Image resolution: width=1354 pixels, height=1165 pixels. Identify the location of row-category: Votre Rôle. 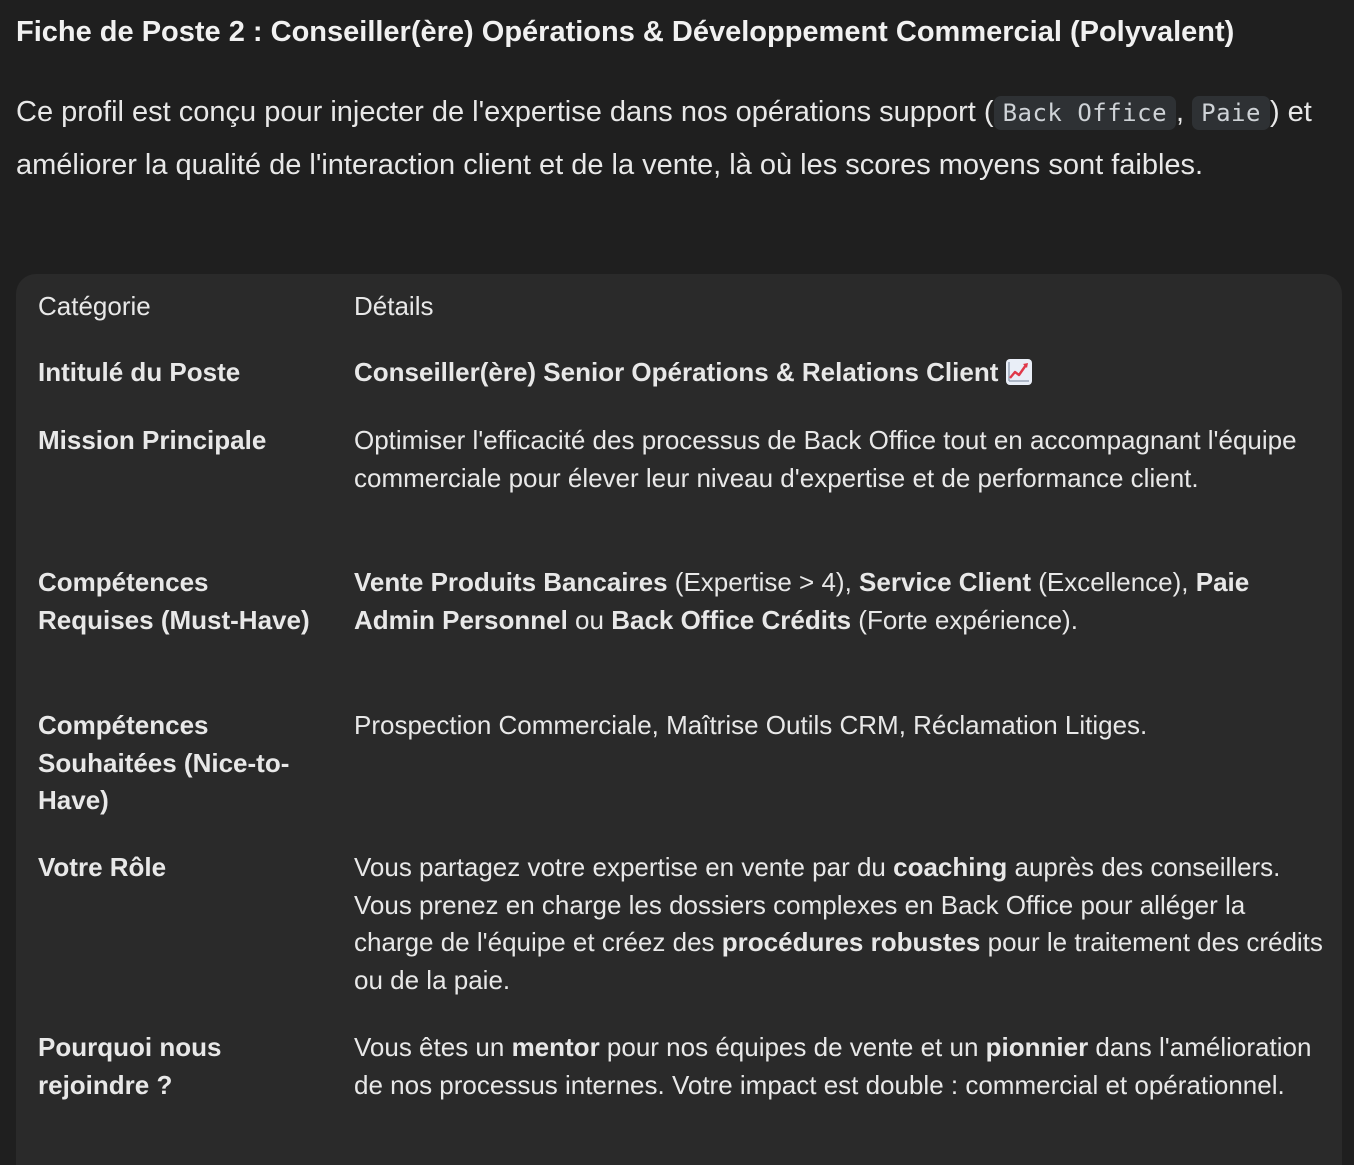
(102, 867).